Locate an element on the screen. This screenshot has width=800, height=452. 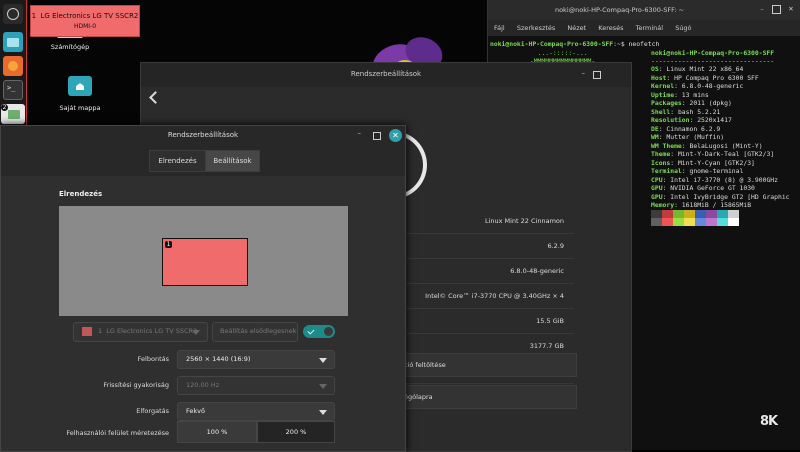
info-key: WM is located at coordinates (655, 137).